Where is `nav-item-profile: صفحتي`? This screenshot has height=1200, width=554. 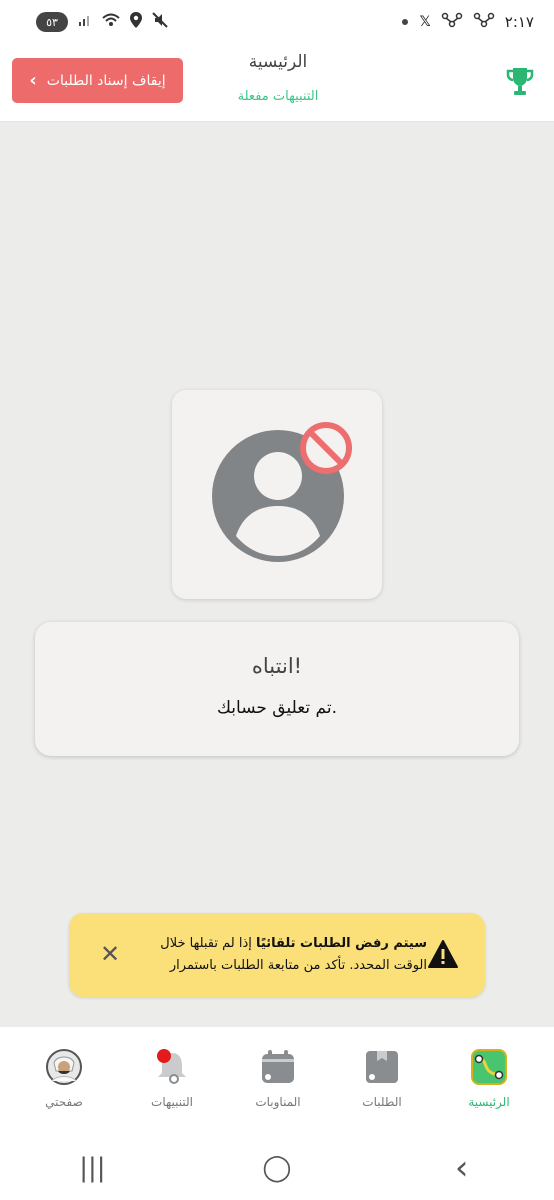
nav-item-profile: صفحتي is located at coordinates (64, 1079).